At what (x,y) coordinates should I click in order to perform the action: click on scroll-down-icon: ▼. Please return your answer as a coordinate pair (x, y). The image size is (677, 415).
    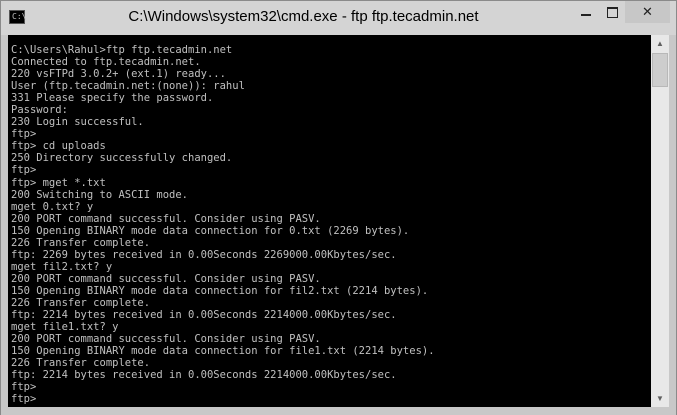
    Looking at the image, I should click on (660, 398).